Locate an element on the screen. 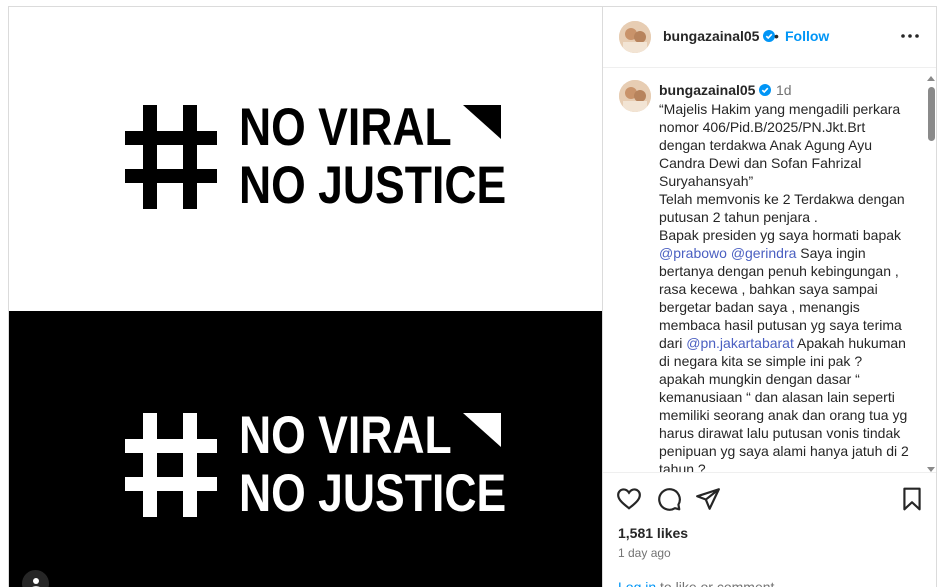 This screenshot has width=944, height=587. caption-timestamp: 1d is located at coordinates (784, 90).